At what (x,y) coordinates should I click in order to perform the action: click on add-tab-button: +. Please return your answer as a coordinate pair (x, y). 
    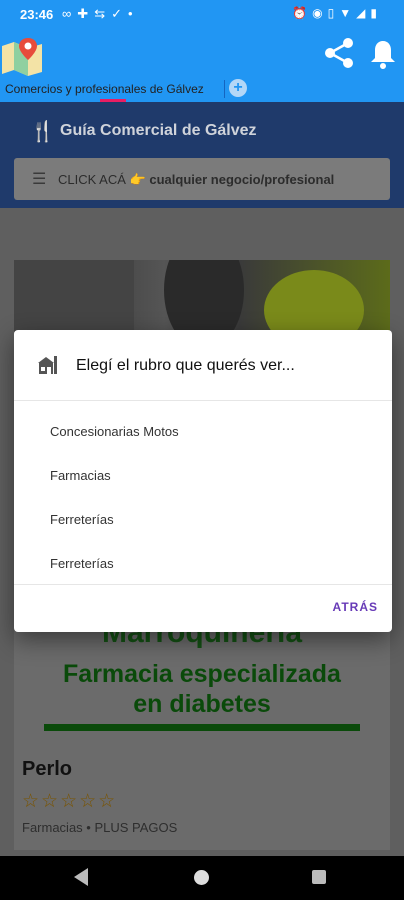
    Looking at the image, I should click on (238, 88).